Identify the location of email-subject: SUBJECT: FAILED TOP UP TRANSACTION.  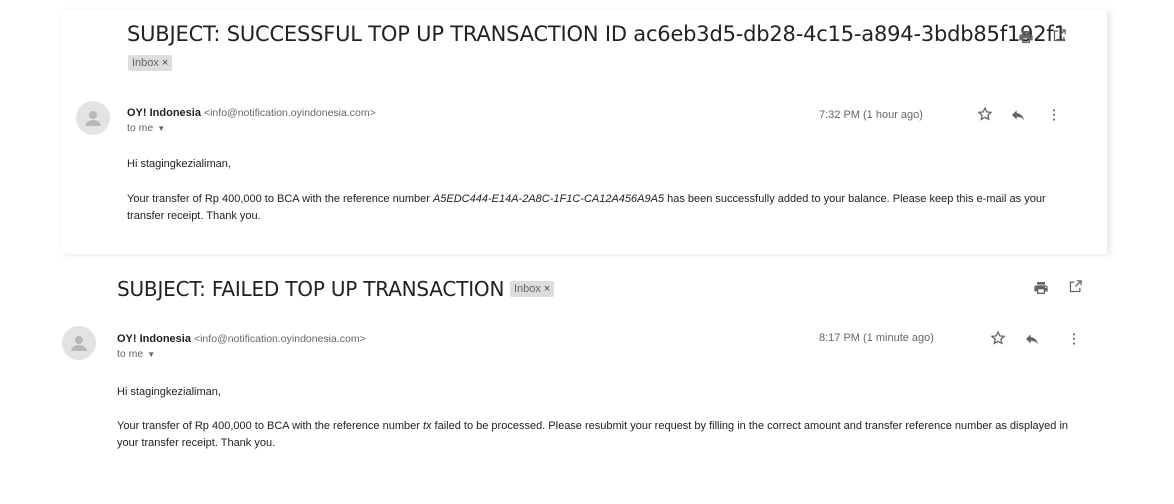
(311, 289).